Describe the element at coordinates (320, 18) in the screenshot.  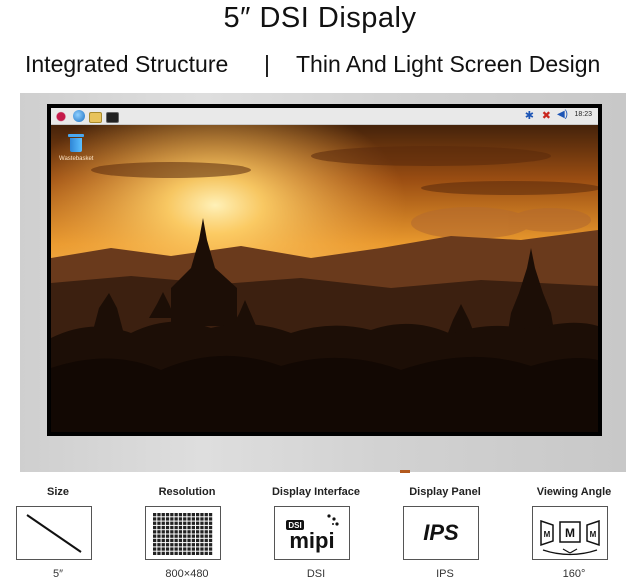
I see `page-title: 5″ DSI Dispaly` at that location.